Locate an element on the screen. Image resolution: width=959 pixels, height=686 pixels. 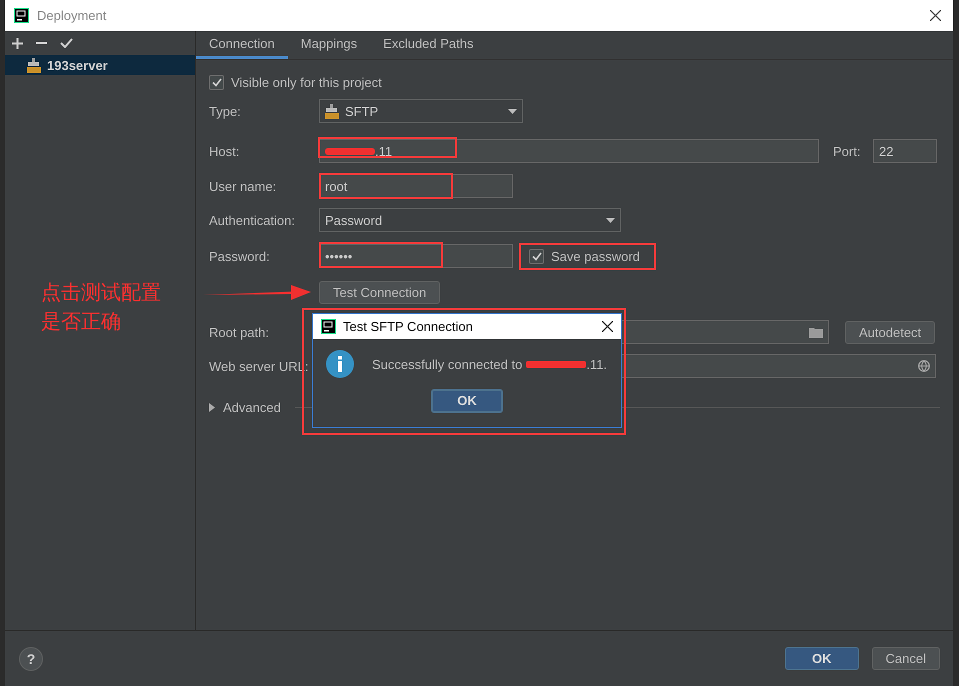
autodetect-button: Autodetect is located at coordinates (890, 332).